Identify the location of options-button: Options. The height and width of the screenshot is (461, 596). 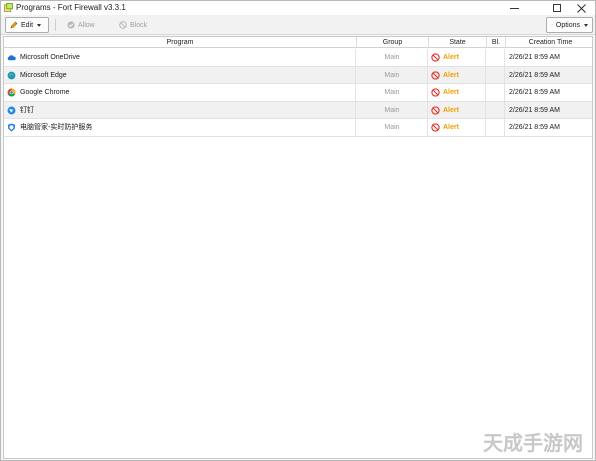
(569, 25).